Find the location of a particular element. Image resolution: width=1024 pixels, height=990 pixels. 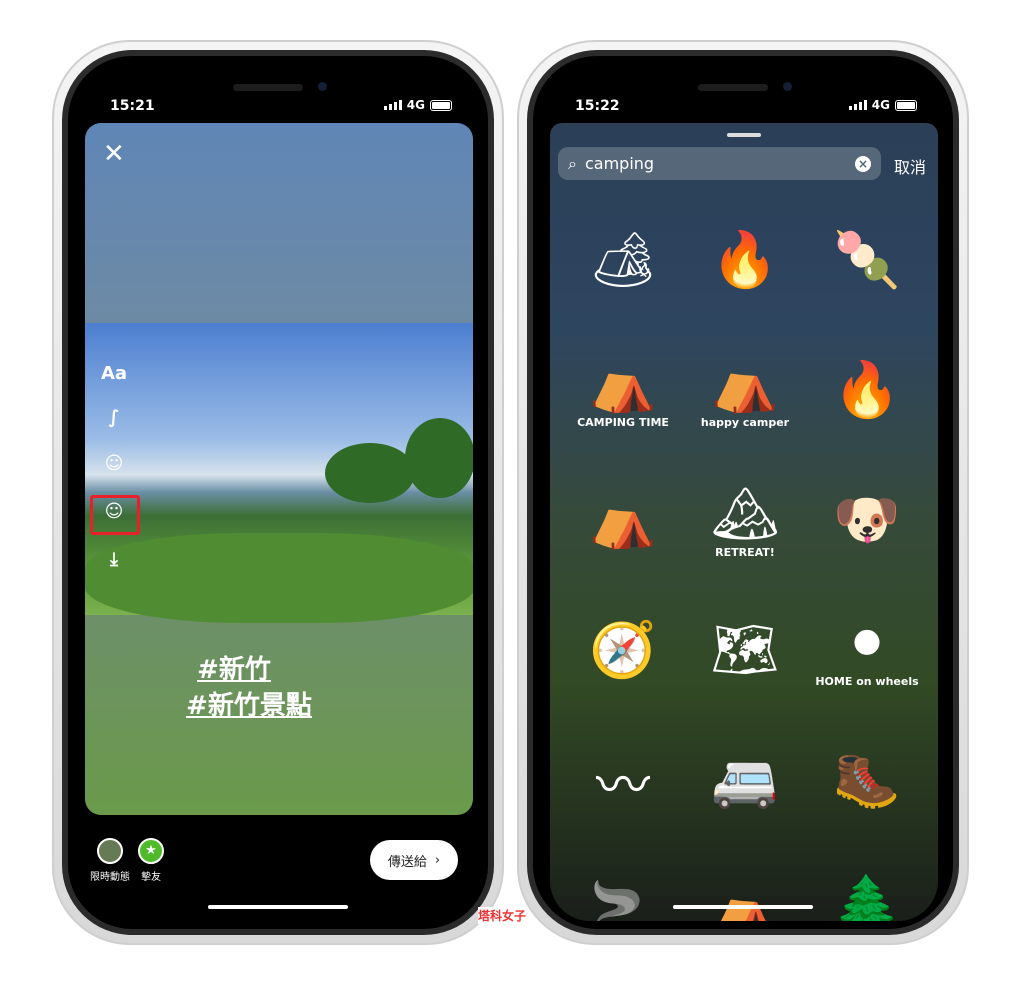

tent-icon: ⛺ is located at coordinates (623, 519).